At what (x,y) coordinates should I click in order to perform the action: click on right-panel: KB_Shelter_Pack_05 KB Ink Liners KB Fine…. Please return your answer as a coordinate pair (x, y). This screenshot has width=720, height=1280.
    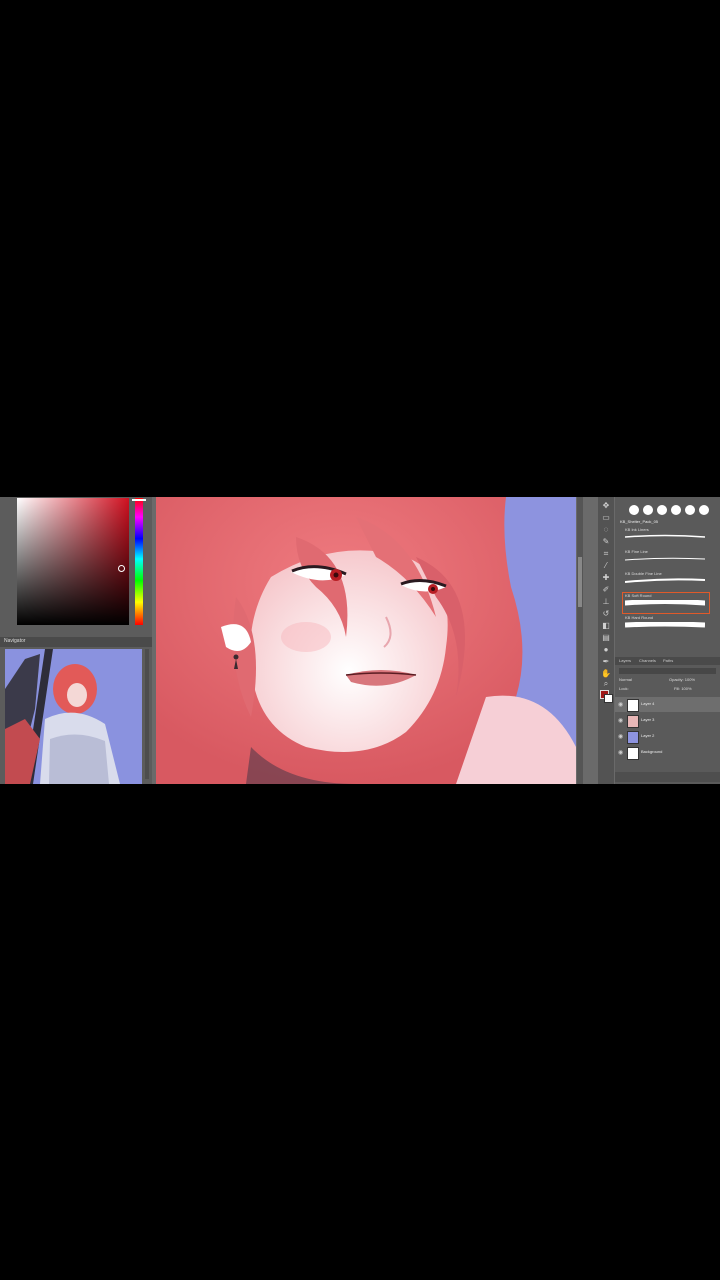
    Looking at the image, I should click on (667, 640).